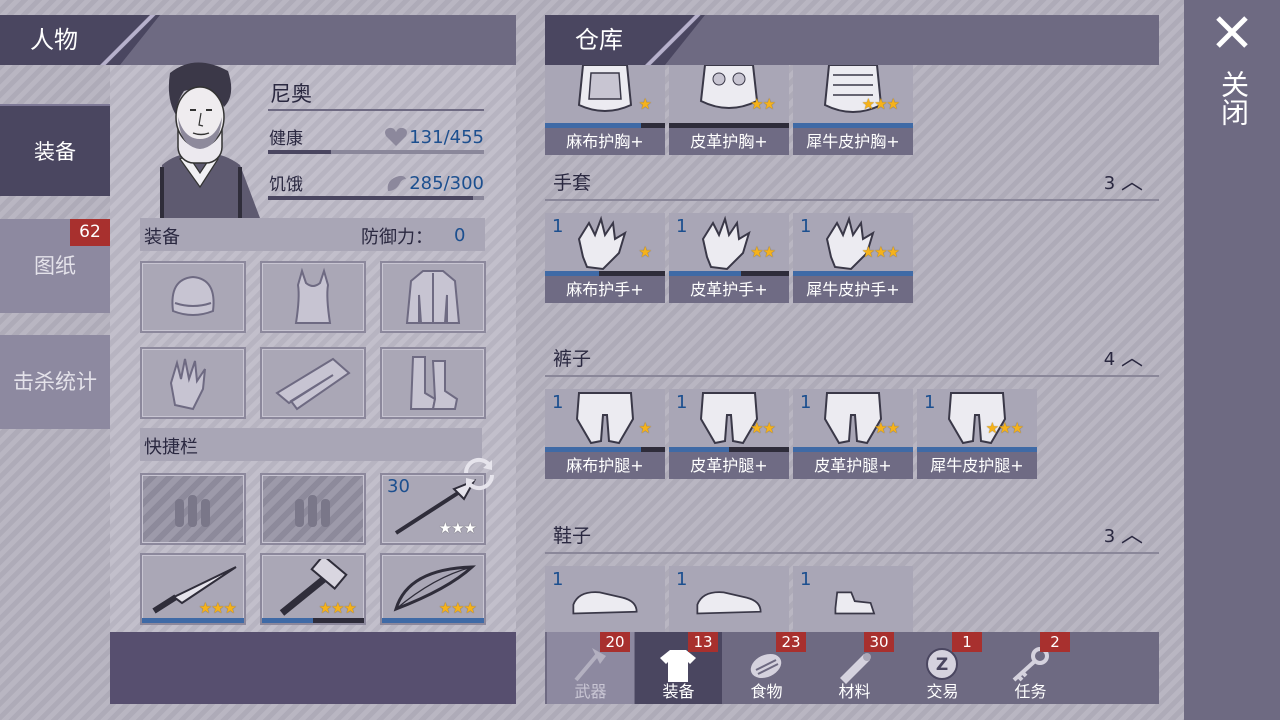  I want to click on tab-badge: 2, so click(1055, 642).